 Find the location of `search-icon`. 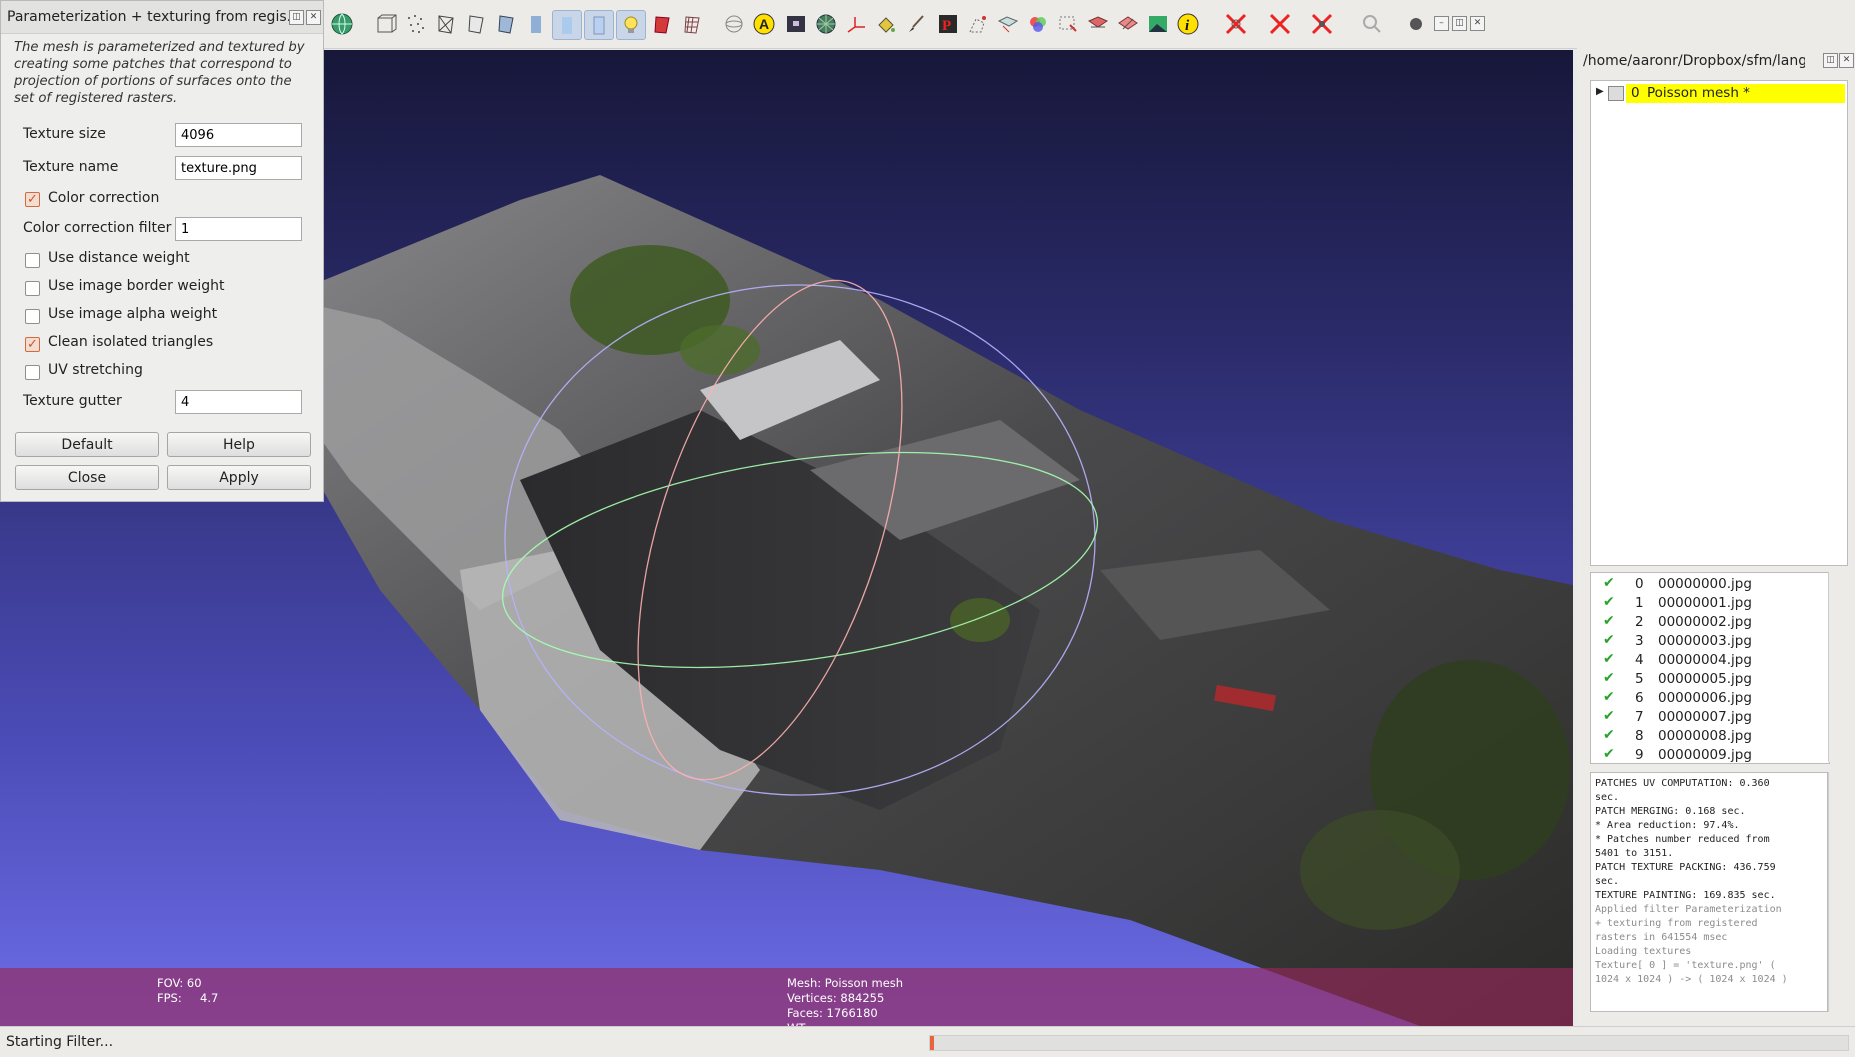

search-icon is located at coordinates (1372, 24).